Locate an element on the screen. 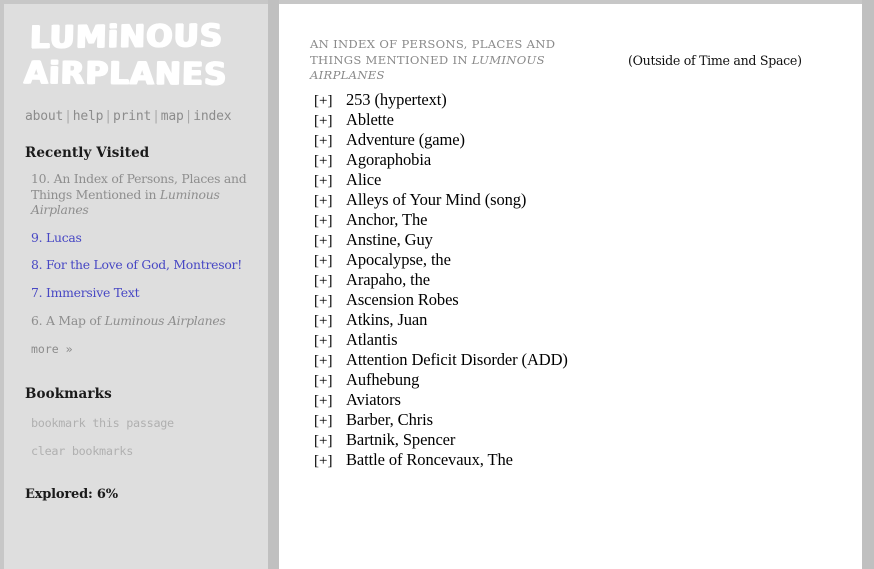 The height and width of the screenshot is (569, 874). recent-item-text: For the Love of God, Montresor! is located at coordinates (142, 265).